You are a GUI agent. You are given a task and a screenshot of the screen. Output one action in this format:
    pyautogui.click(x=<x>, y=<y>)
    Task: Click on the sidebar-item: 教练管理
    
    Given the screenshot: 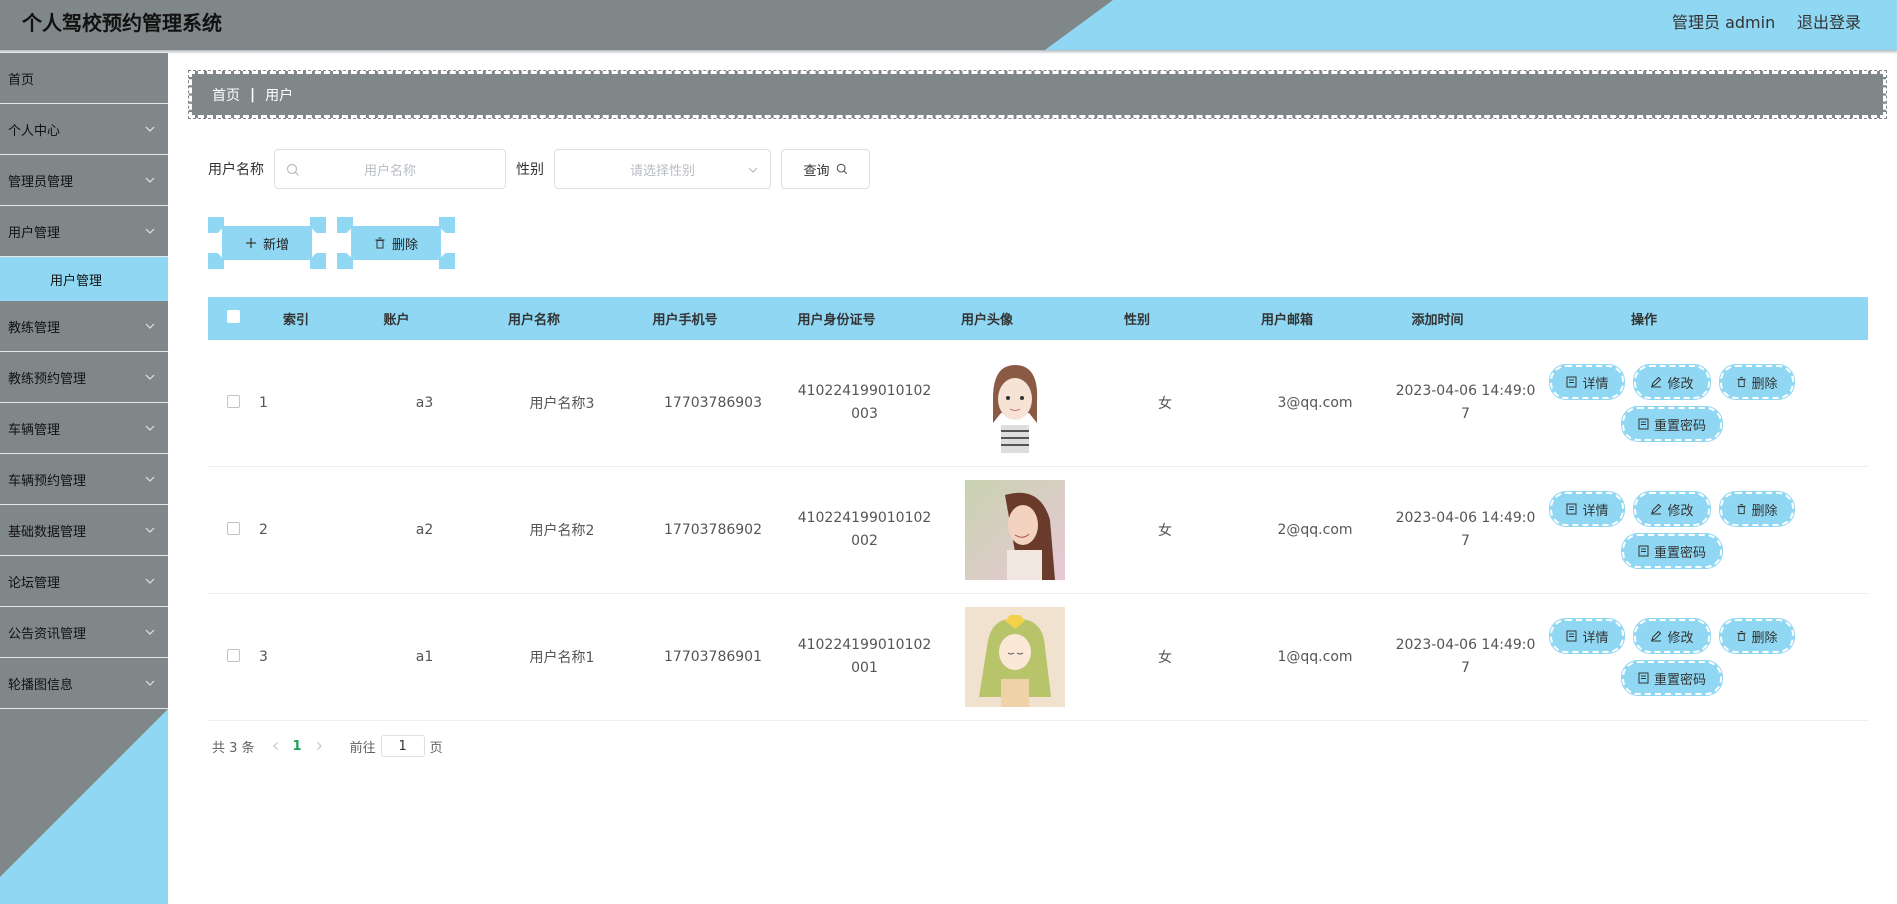 What is the action you would take?
    pyautogui.click(x=84, y=326)
    